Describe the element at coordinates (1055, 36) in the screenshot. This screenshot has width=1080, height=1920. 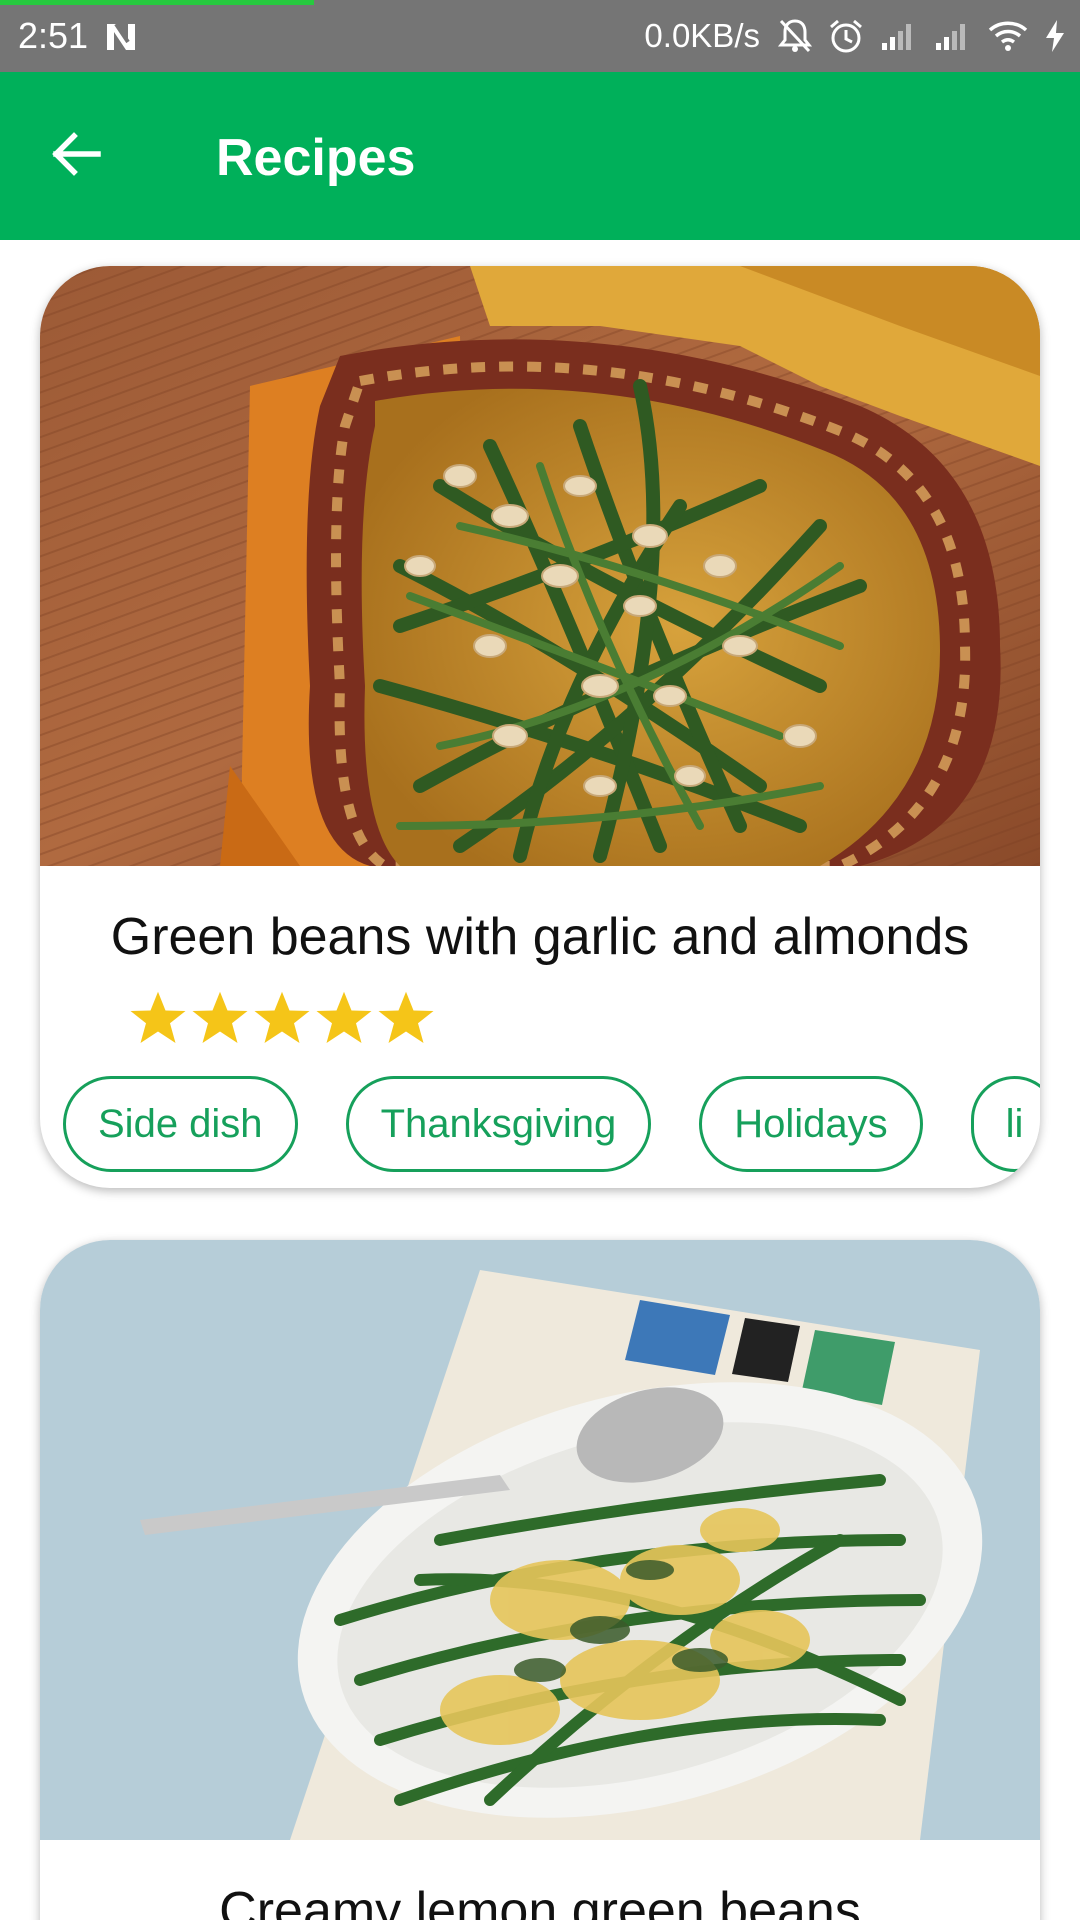
I see `charging-icon` at that location.